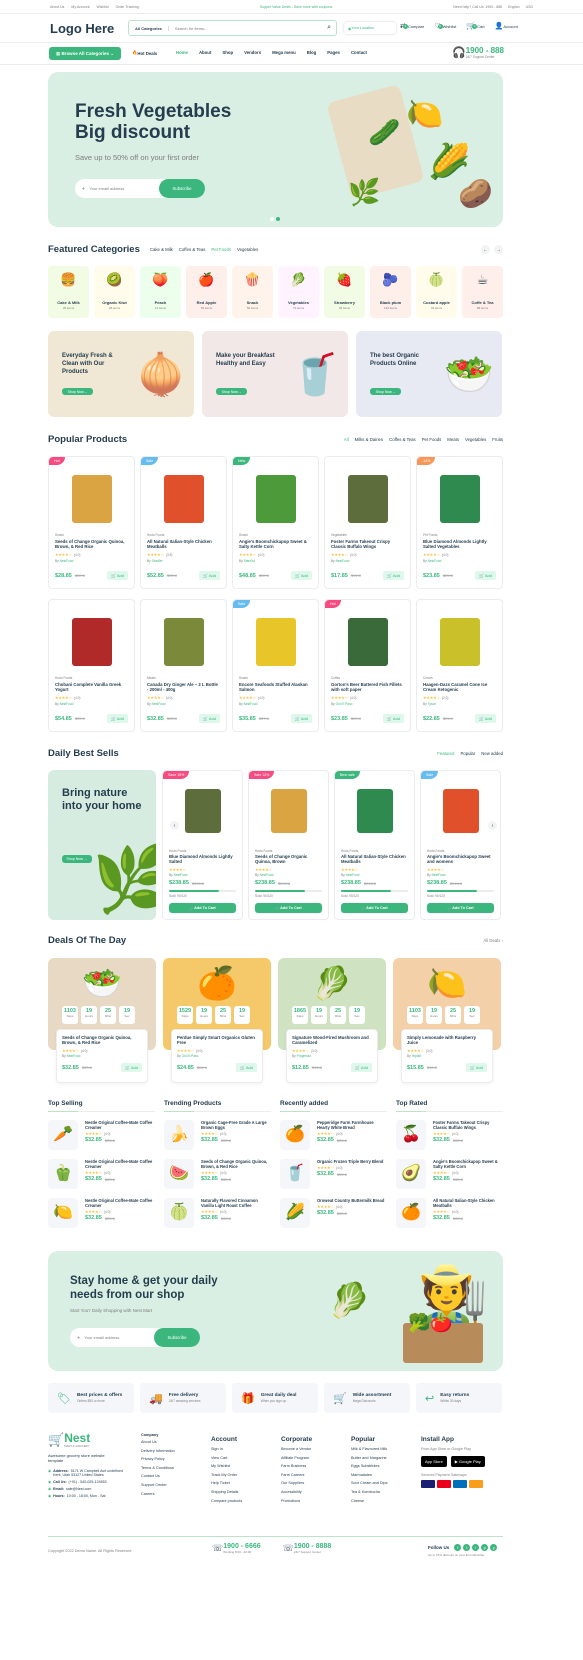 Image resolution: width=583 pixels, height=1660 pixels. What do you see at coordinates (226, 1483) in the screenshot?
I see `footer-link: Help Ticket` at bounding box center [226, 1483].